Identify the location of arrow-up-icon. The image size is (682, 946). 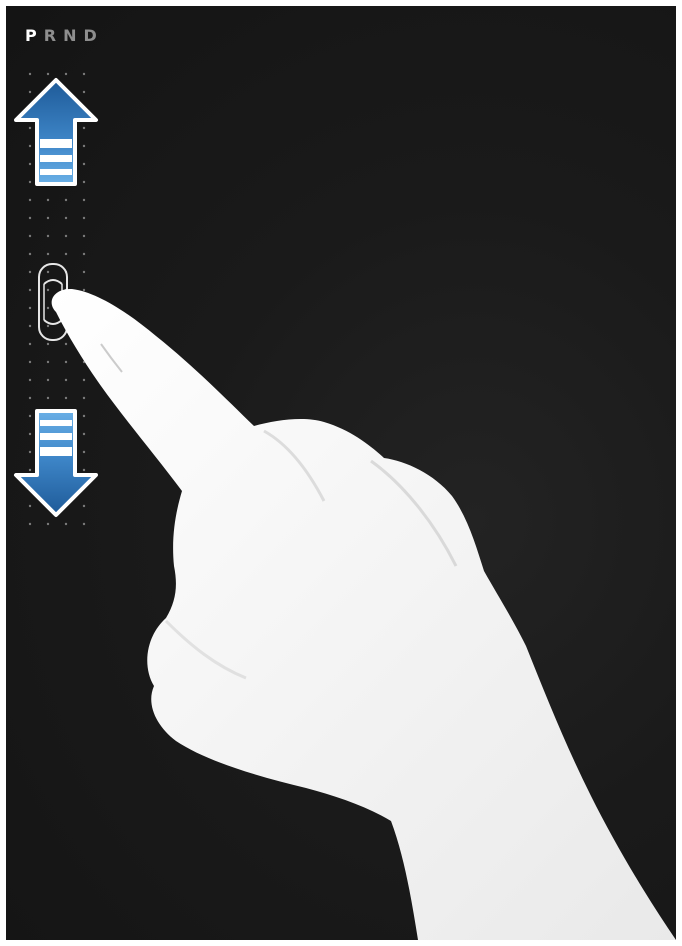
(56, 132).